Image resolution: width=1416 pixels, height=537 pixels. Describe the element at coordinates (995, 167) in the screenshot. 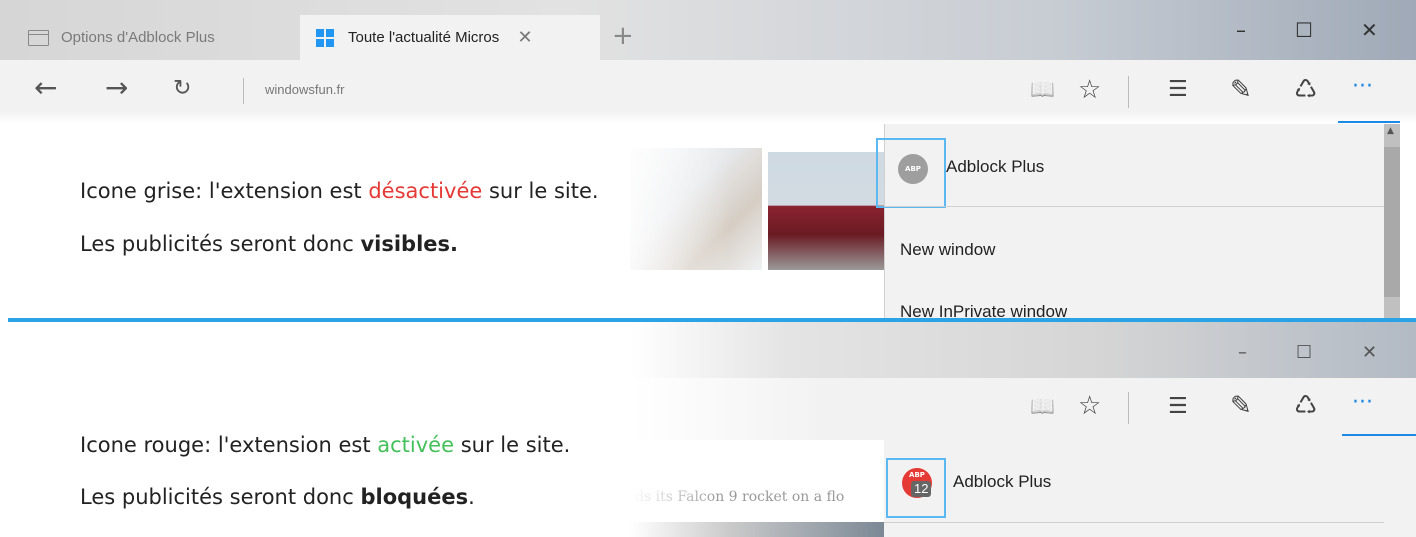

I see `menu-item-adblock-plus: Adblock Plus` at that location.